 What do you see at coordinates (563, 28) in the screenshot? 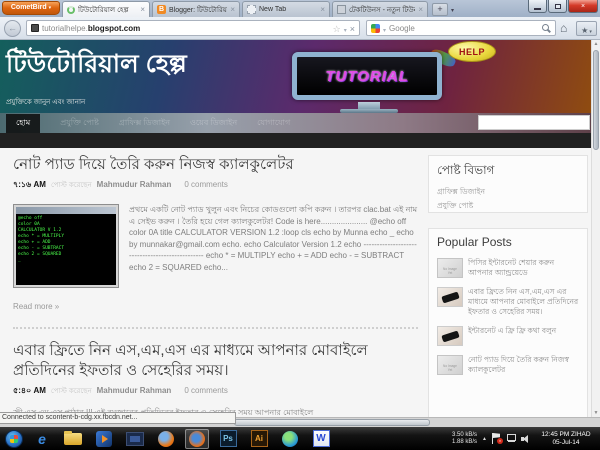
I see `home-button` at bounding box center [563, 28].